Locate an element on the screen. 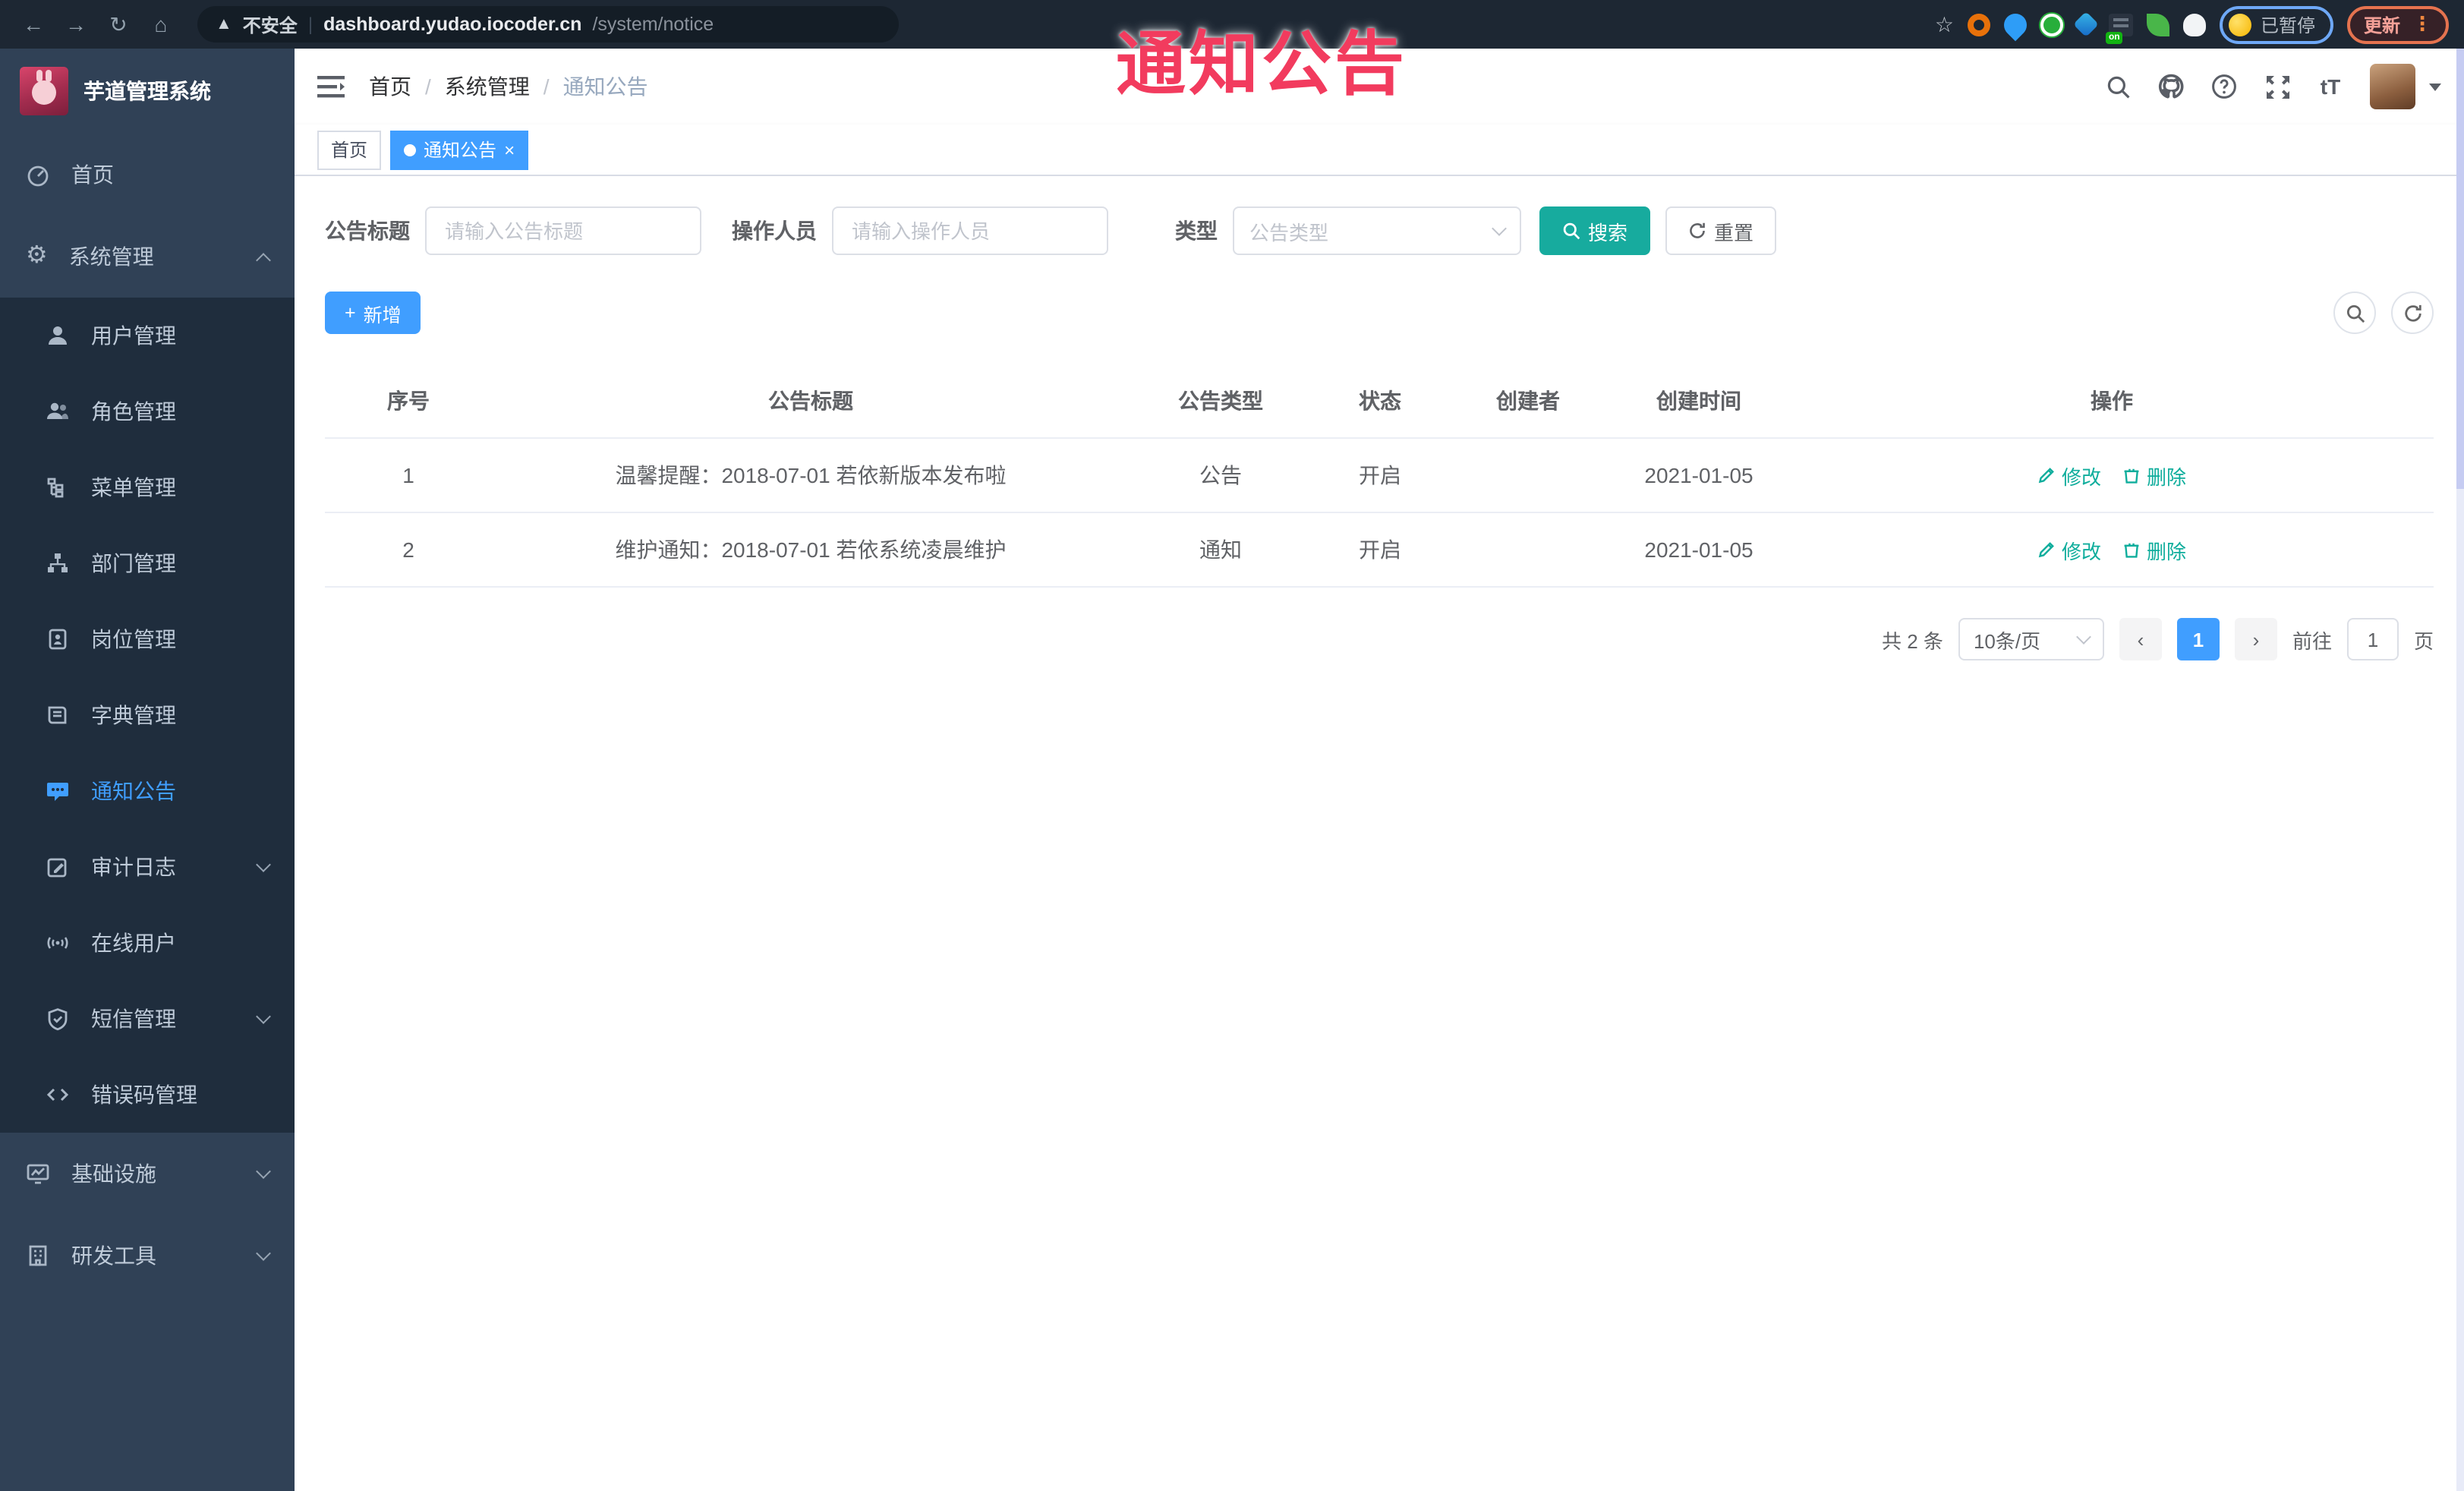 This screenshot has height=1491, width=2464. warning-icon: ▲ is located at coordinates (224, 24).